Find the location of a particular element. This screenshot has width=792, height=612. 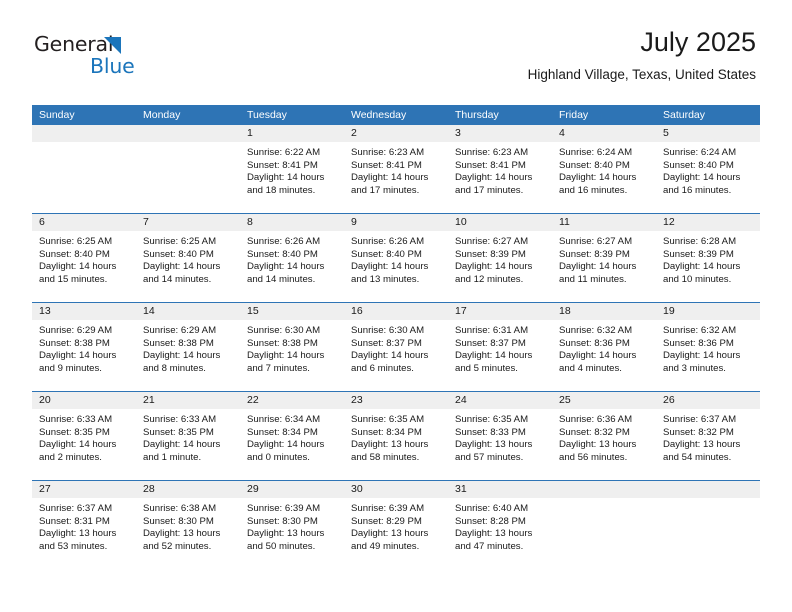

day-number: 4 is located at coordinates (604, 133).